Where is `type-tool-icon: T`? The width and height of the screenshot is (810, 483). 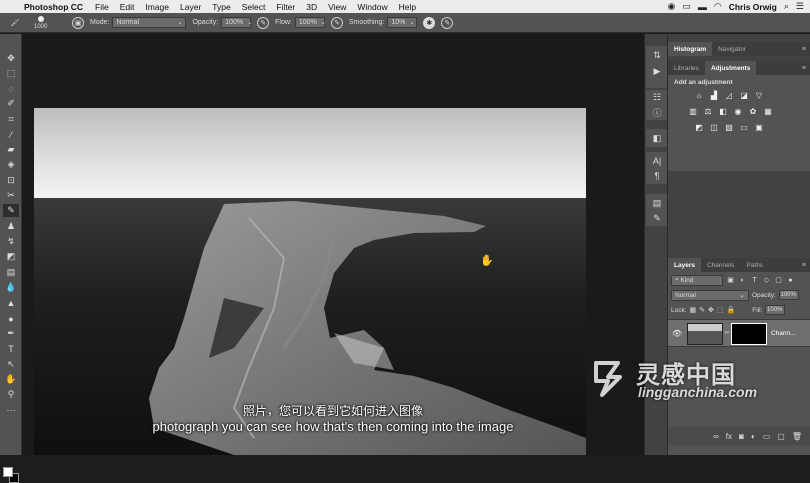
type-tool-icon: T is located at coordinates (11, 348).